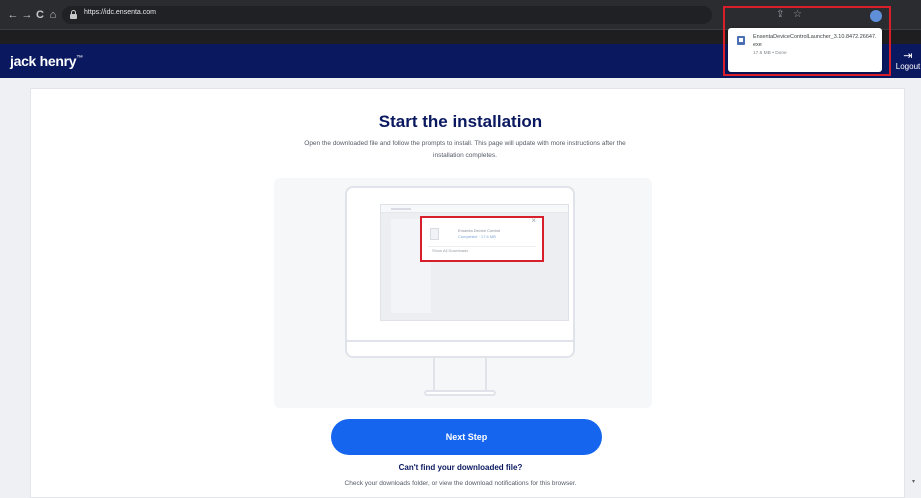  I want to click on screen-toolbar, so click(474, 209).